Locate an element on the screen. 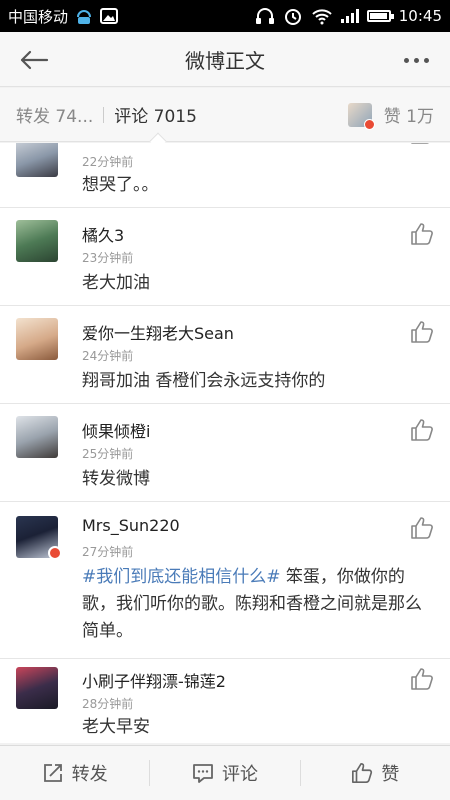 Image resolution: width=450 pixels, height=800 pixels. repost-button: 转发 is located at coordinates (74, 773).